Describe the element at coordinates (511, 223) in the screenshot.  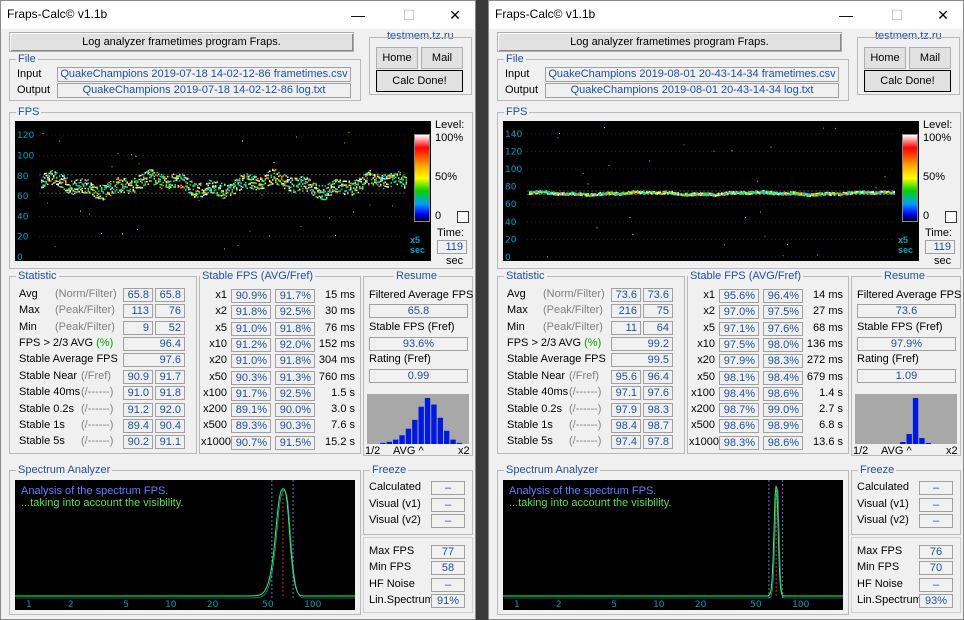
I see `fps-tick-label: 40` at that location.